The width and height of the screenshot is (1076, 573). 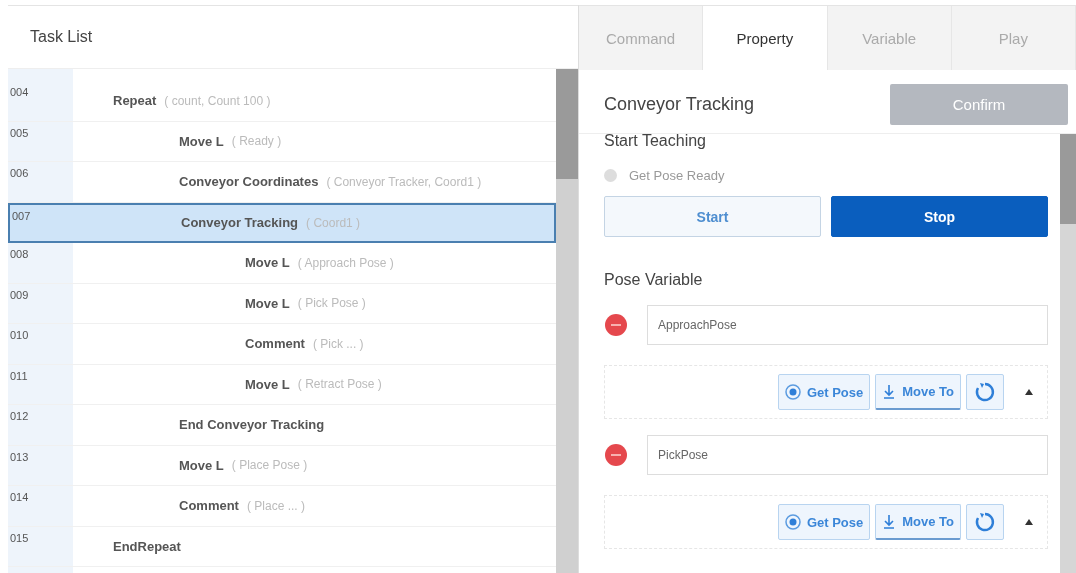 What do you see at coordinates (338, 343) in the screenshot?
I see `command-args: ( Pick ... )` at bounding box center [338, 343].